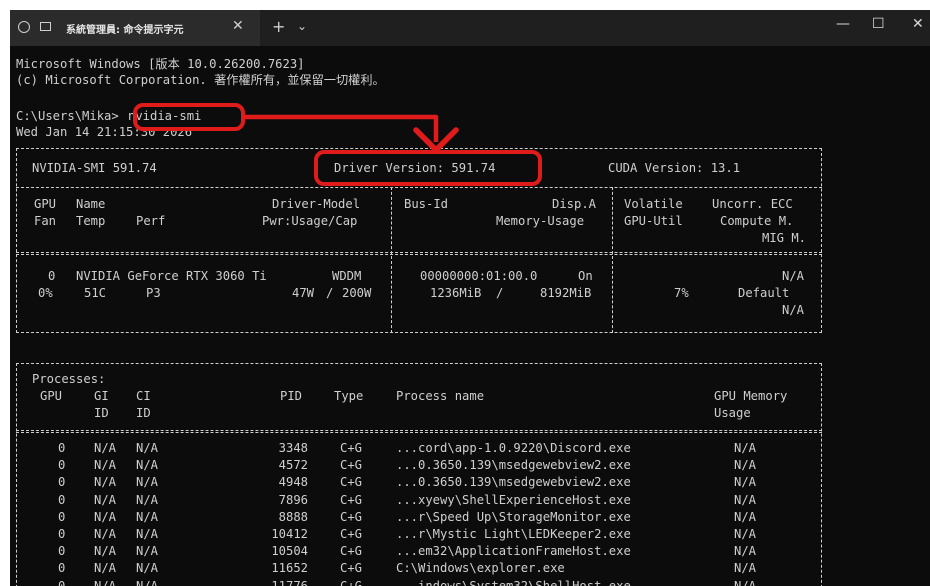 This screenshot has height=586, width=930. What do you see at coordinates (918, 24) in the screenshot?
I see `close-button: ✕` at bounding box center [918, 24].